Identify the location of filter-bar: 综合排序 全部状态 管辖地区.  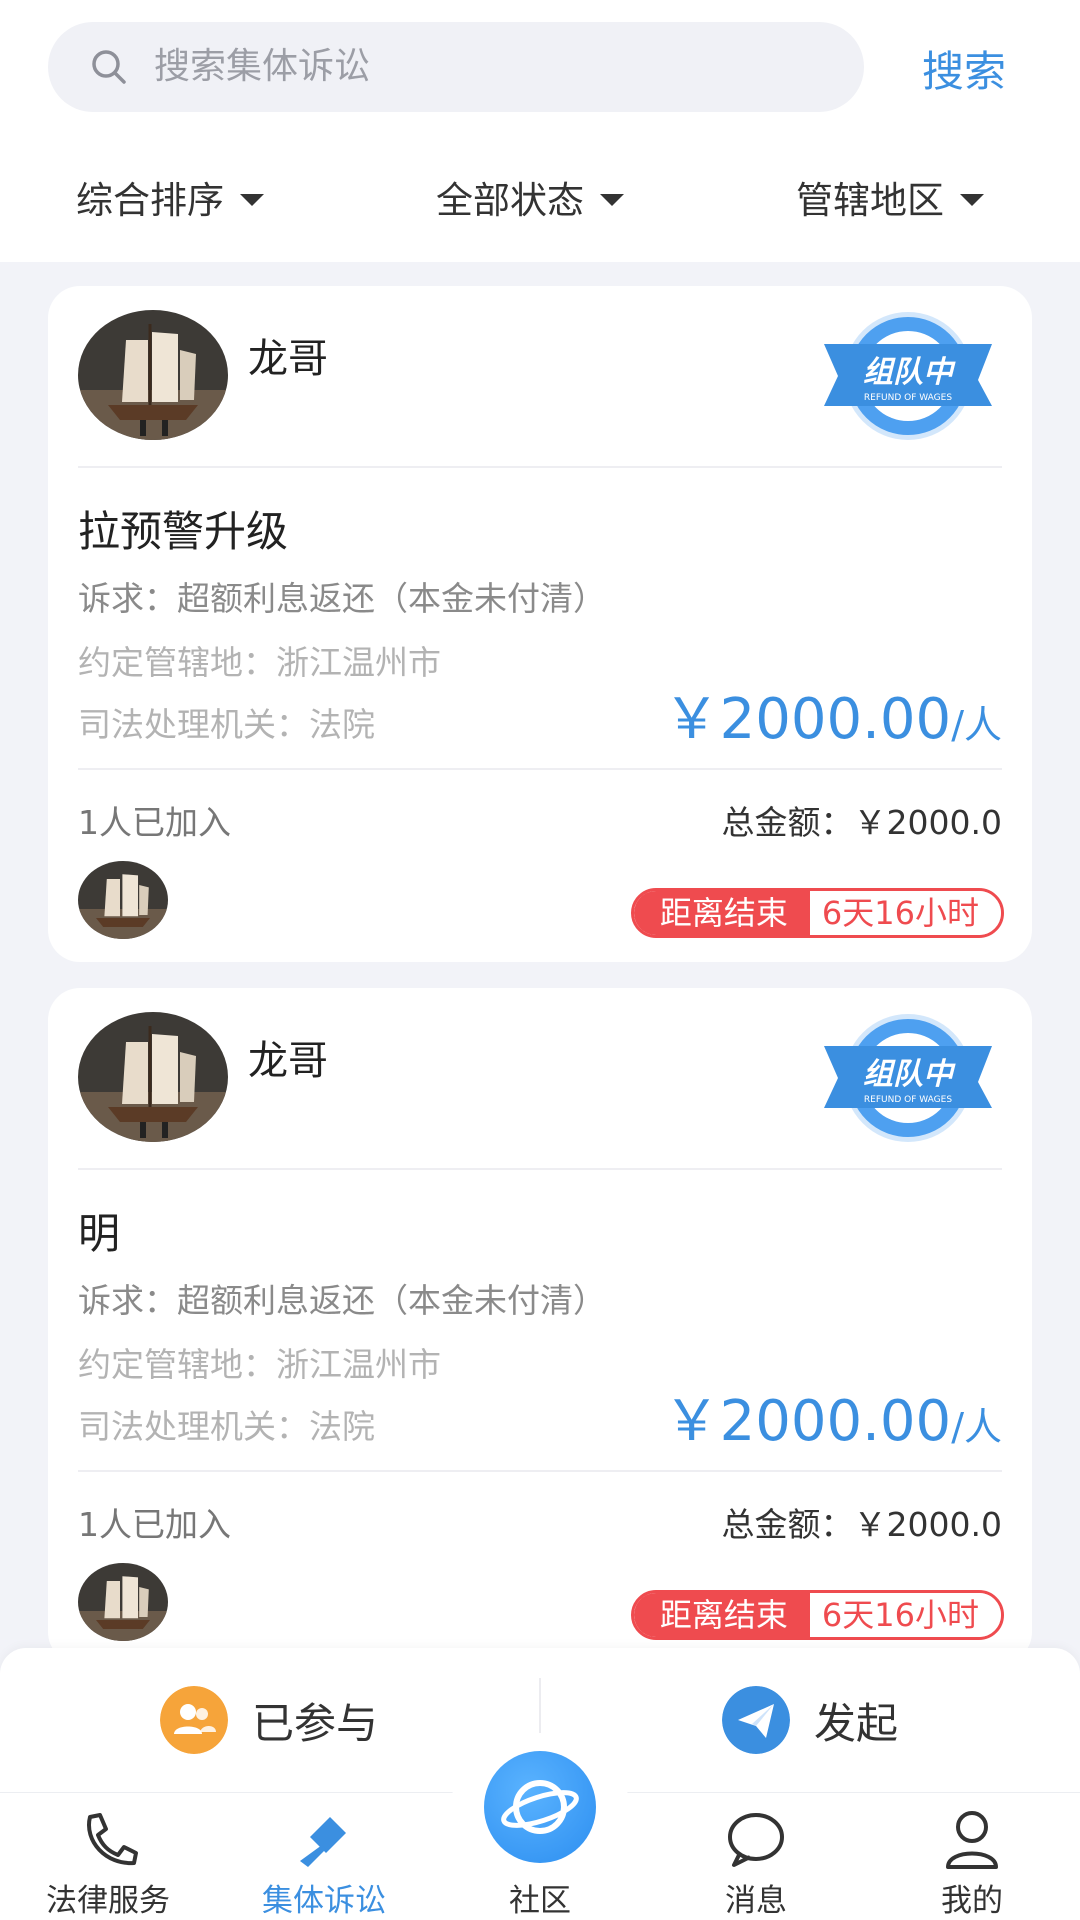
(540, 201).